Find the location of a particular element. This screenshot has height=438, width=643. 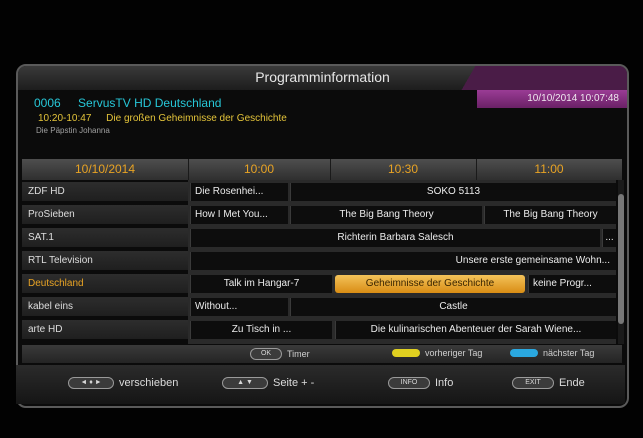

prev-day-hint: vorheriger Tag is located at coordinates (437, 353).